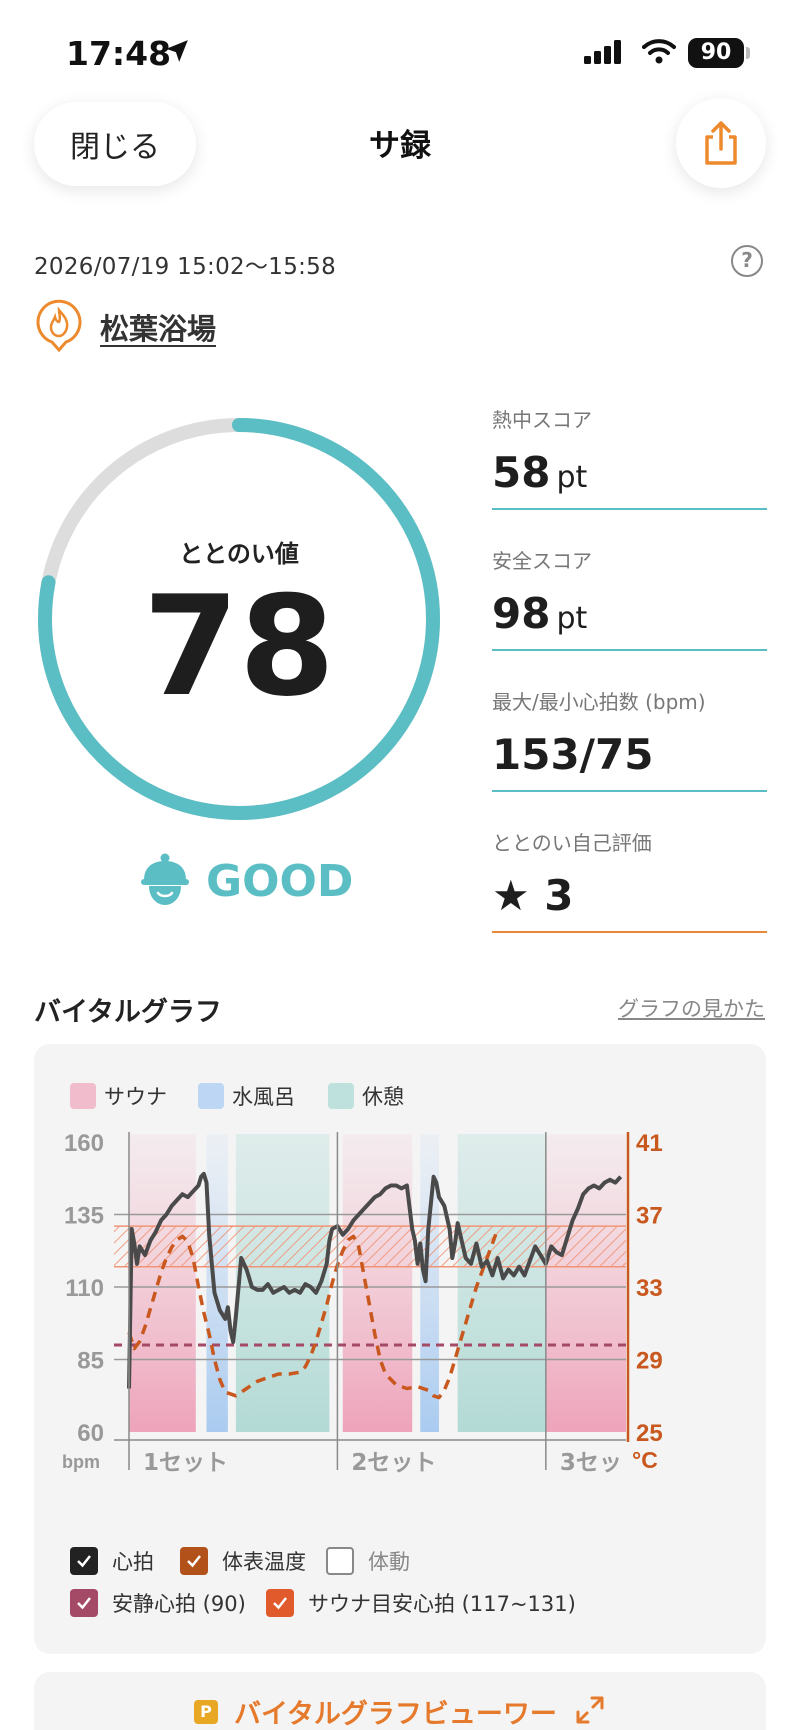 This screenshot has height=1730, width=800. What do you see at coordinates (177, 51) in the screenshot?
I see `location-arrow-icon` at bounding box center [177, 51].